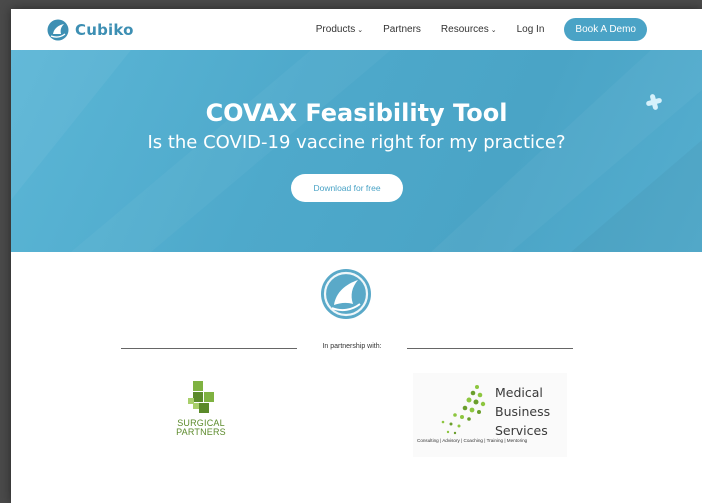  I want to click on nav-login: Log In, so click(531, 29).